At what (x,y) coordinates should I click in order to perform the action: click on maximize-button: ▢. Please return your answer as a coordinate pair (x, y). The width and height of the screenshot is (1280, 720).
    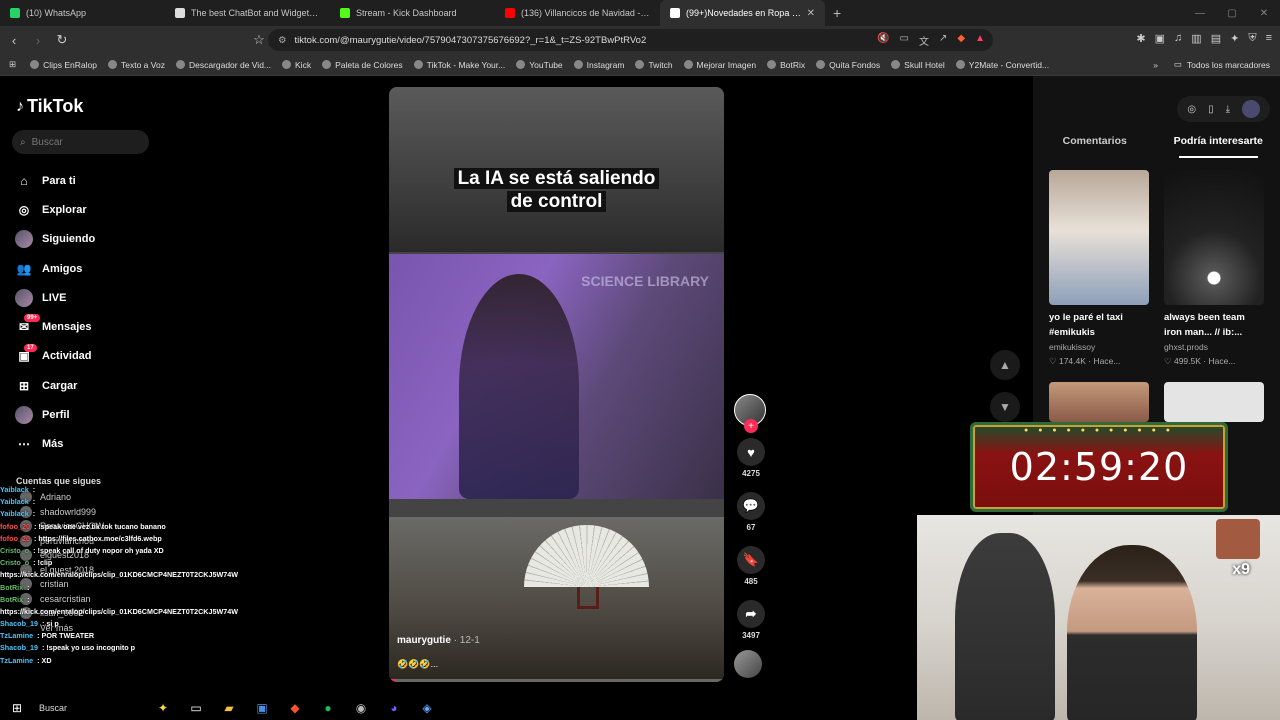
    Looking at the image, I should click on (1232, 13).